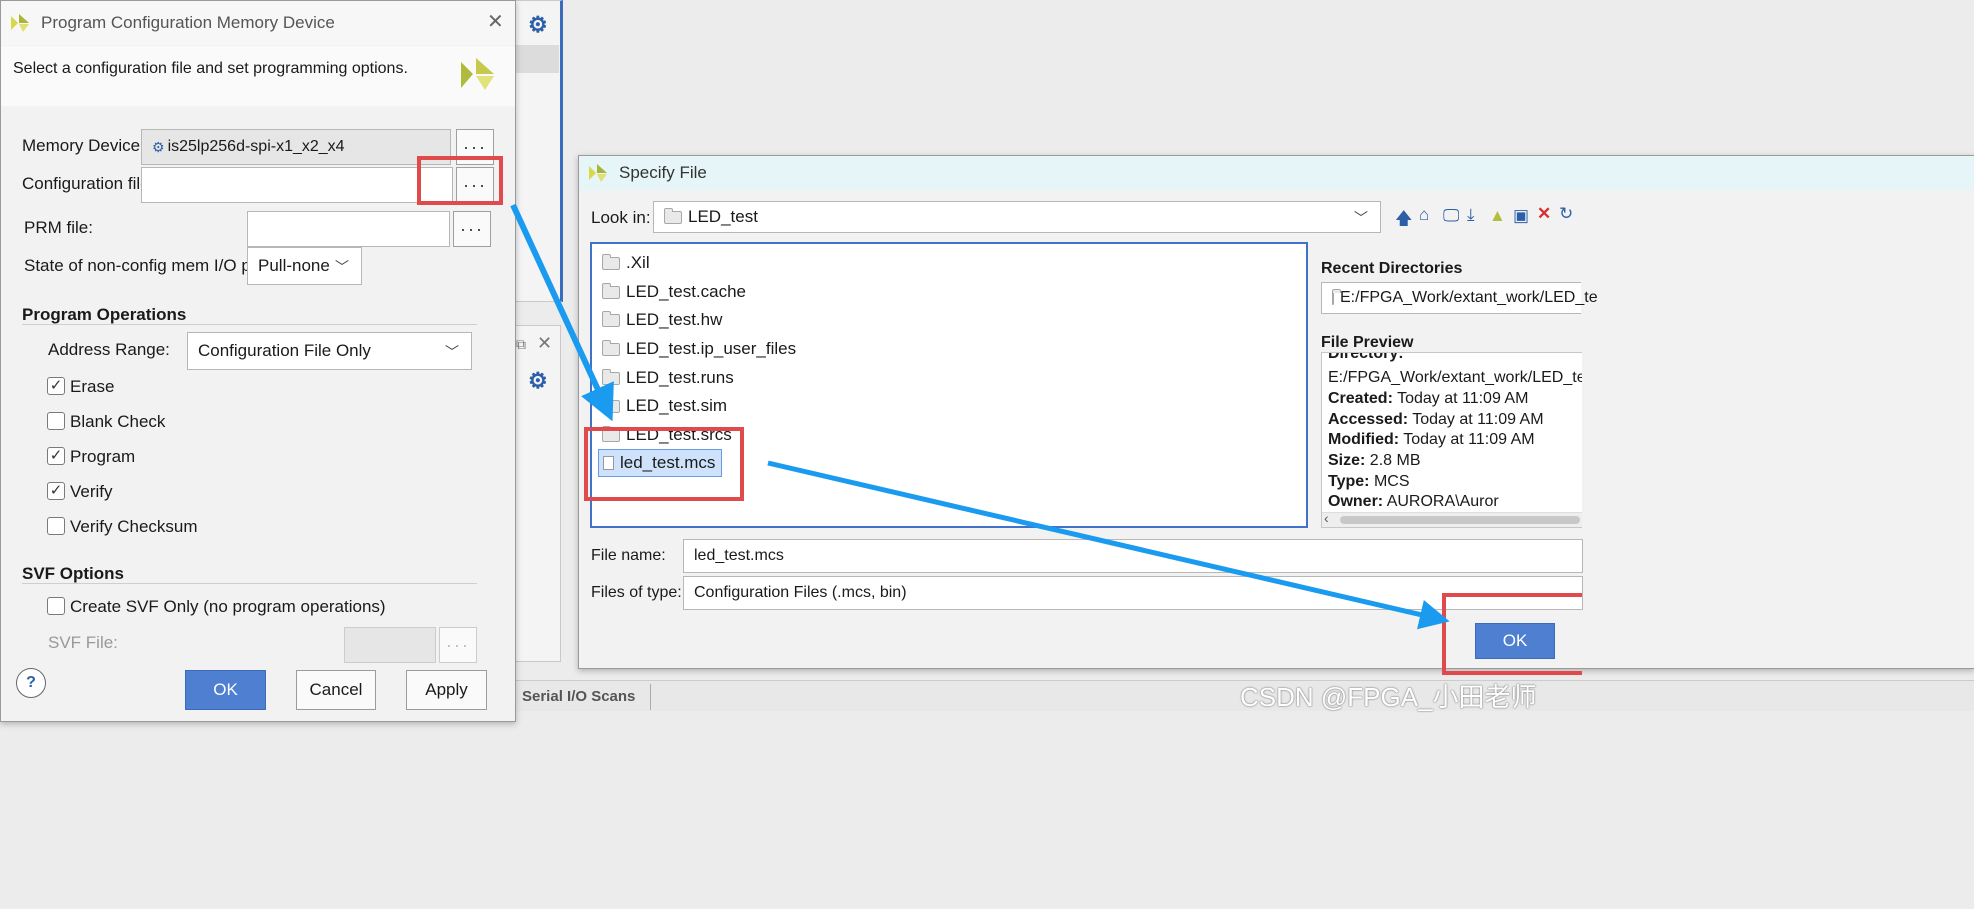 Image resolution: width=1974 pixels, height=909 pixels. I want to click on arrow-to-file-list, so click(562, 312).